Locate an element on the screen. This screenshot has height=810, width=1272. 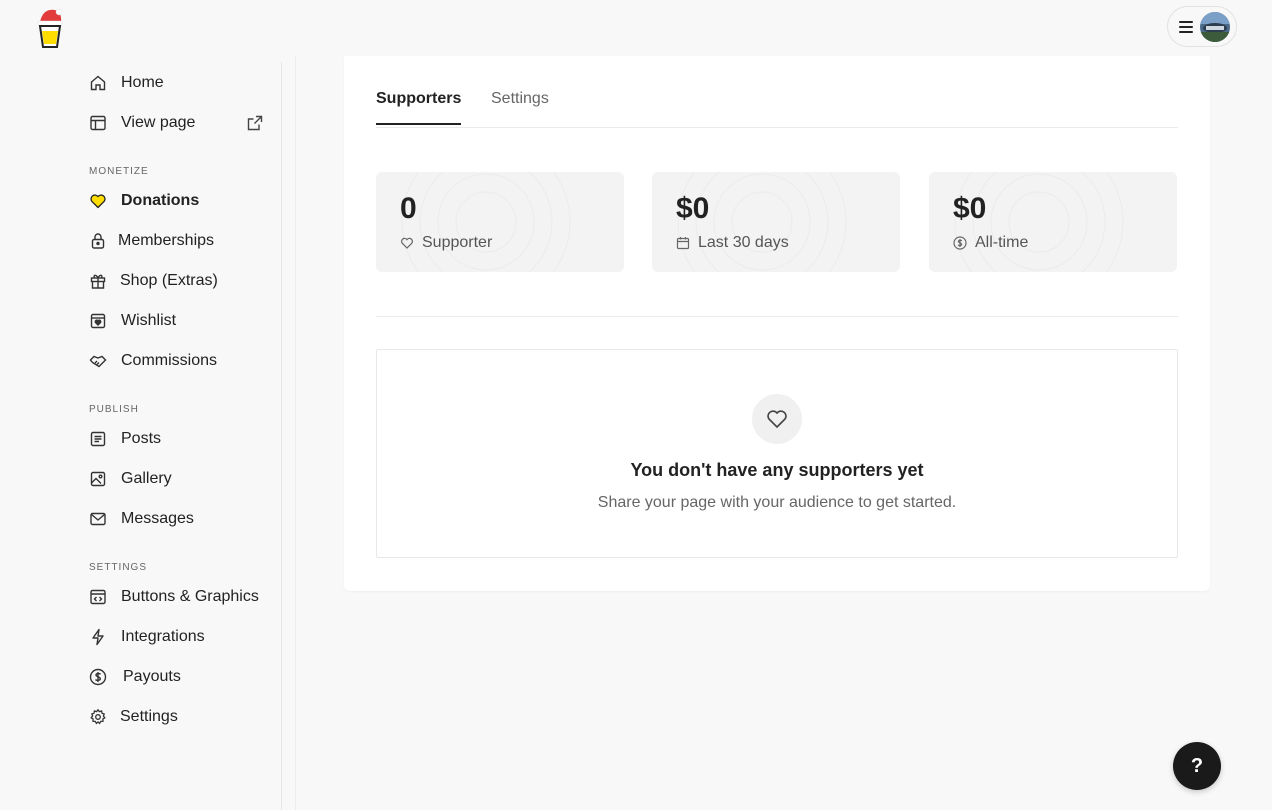
document-icon is located at coordinates (98, 439).